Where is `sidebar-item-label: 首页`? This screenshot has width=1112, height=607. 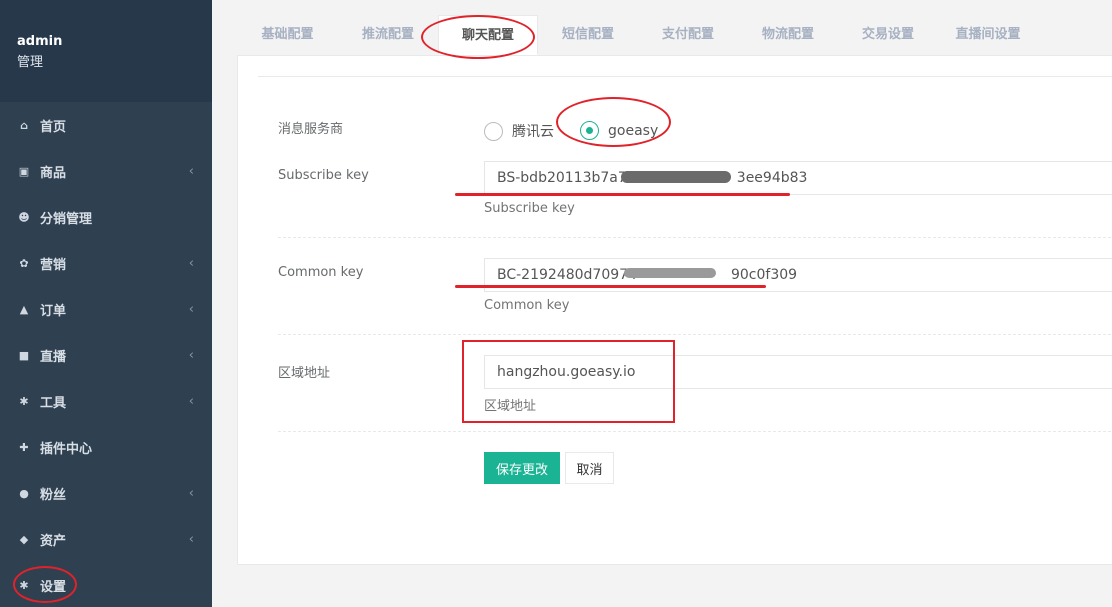
sidebar-item-label: 首页 is located at coordinates (53, 127).